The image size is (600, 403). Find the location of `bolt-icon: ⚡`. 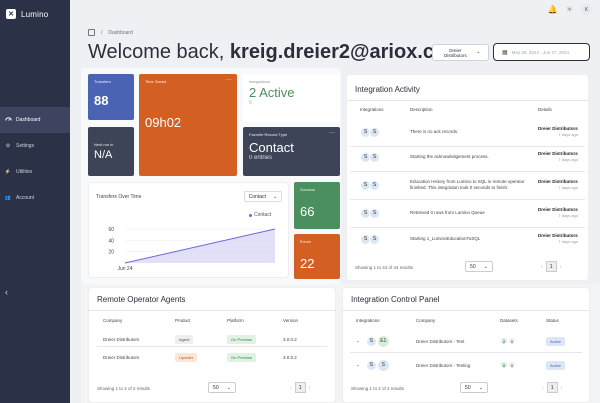

bolt-icon: ⚡ is located at coordinates (8, 172).